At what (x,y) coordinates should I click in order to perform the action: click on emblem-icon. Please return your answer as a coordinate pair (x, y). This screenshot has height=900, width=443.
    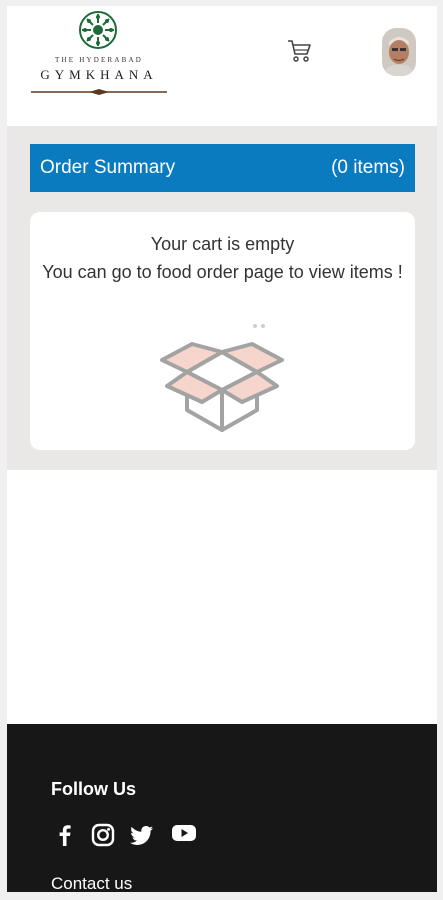
    Looking at the image, I should click on (98, 30).